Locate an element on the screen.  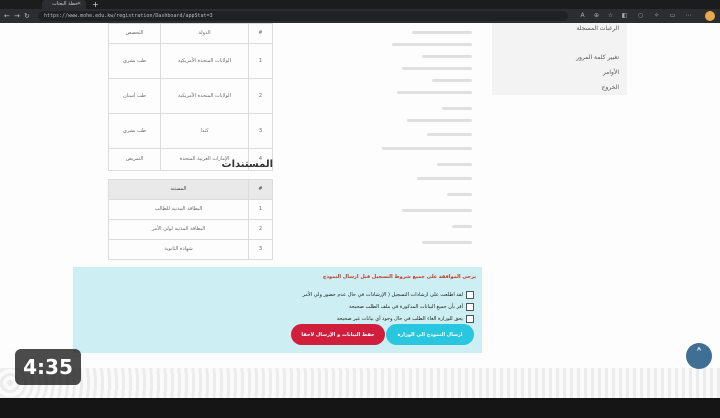
table-row: 3 شهادة الثانوية is located at coordinates (190, 249).